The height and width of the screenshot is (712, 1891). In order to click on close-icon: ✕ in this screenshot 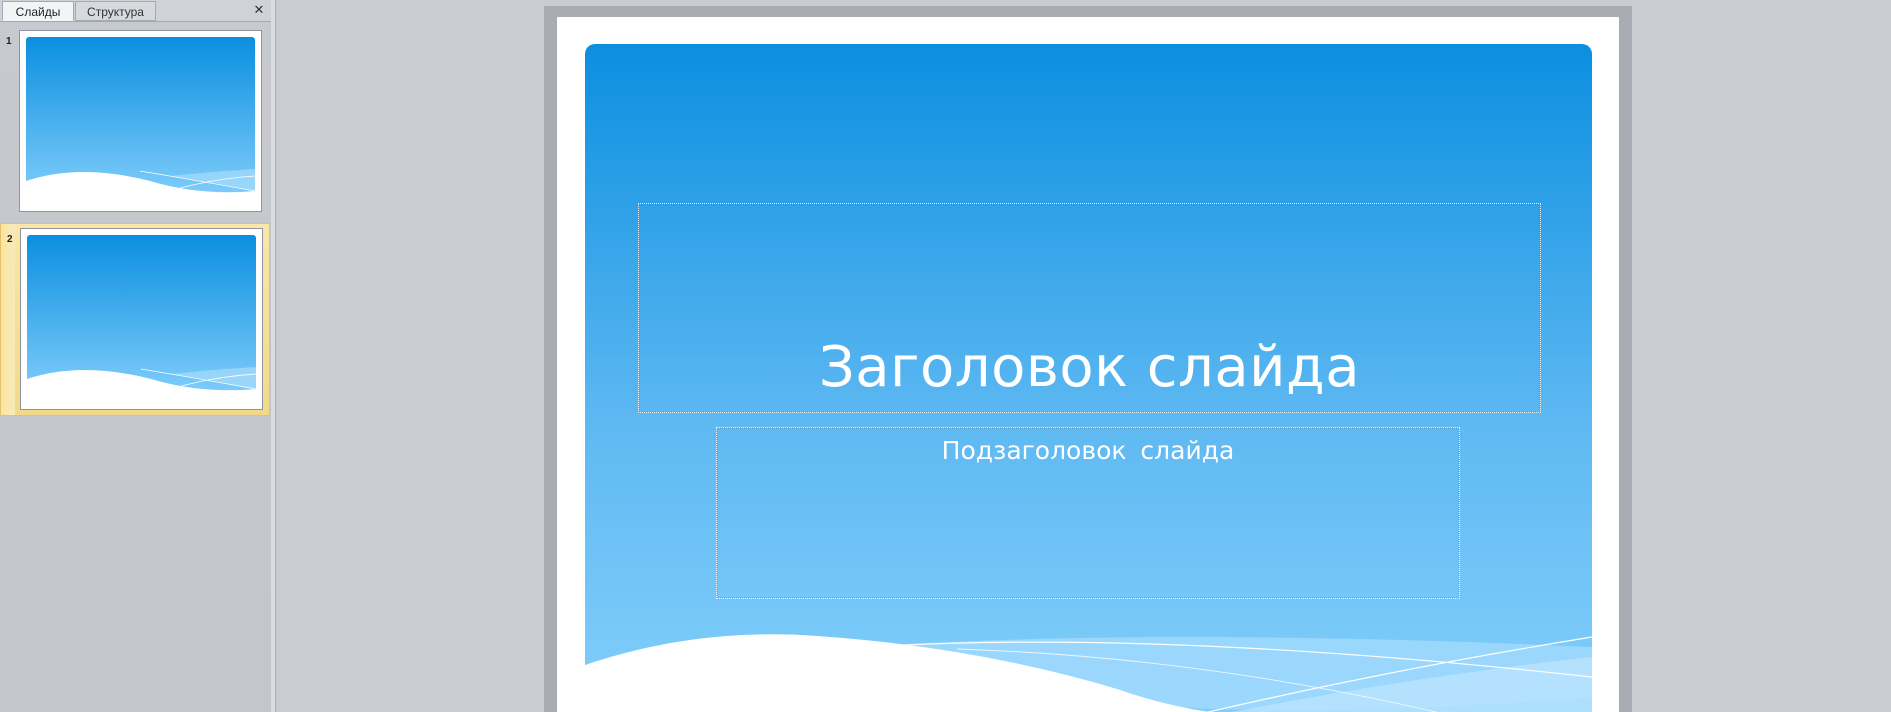, I will do `click(259, 11)`.